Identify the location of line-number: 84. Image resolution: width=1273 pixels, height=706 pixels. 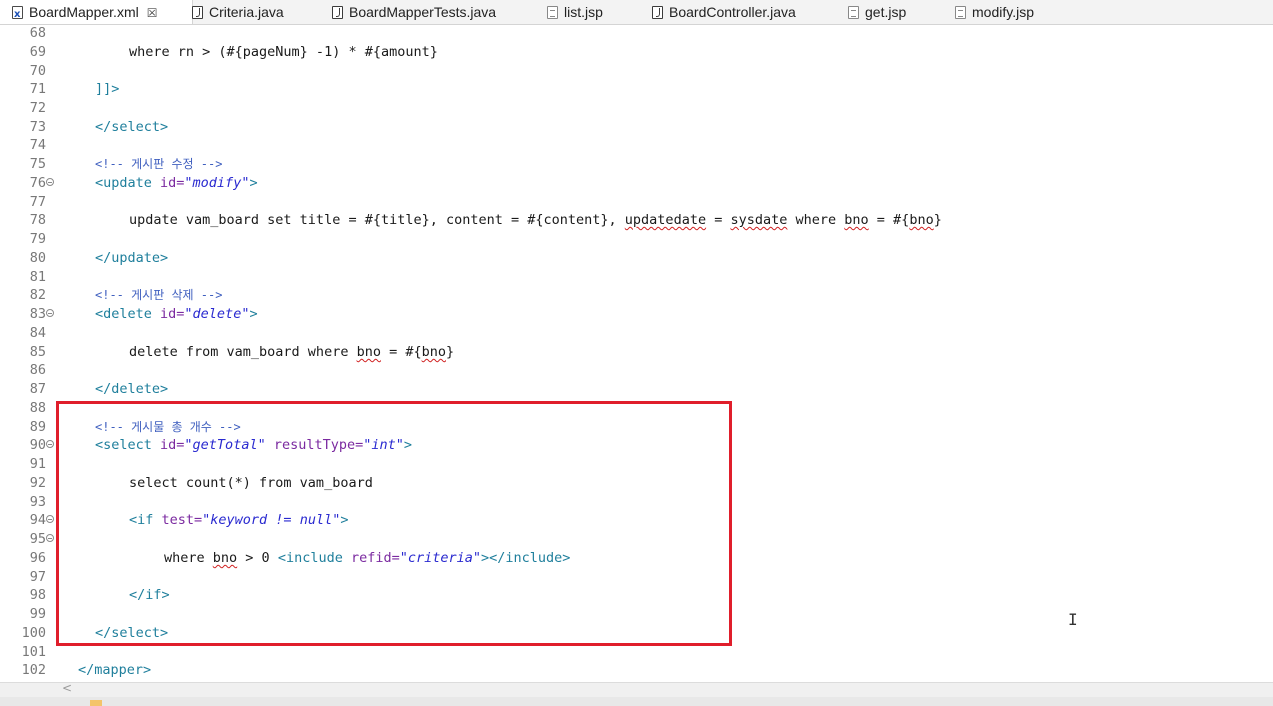
(37, 333).